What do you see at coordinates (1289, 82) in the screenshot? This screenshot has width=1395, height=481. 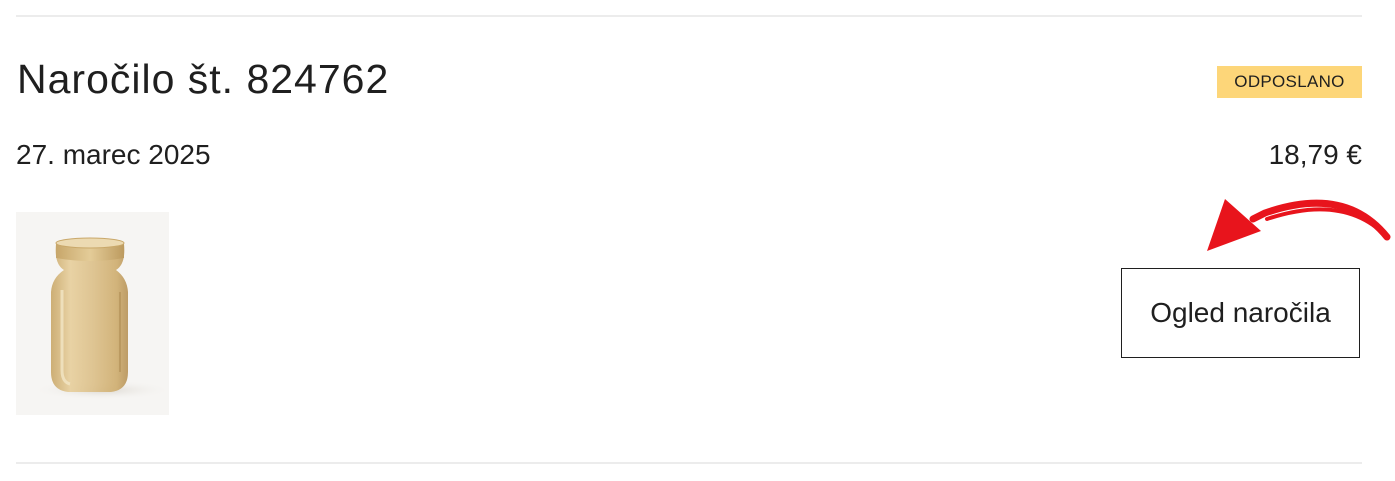 I see `status-badge: ODPOSLANO` at bounding box center [1289, 82].